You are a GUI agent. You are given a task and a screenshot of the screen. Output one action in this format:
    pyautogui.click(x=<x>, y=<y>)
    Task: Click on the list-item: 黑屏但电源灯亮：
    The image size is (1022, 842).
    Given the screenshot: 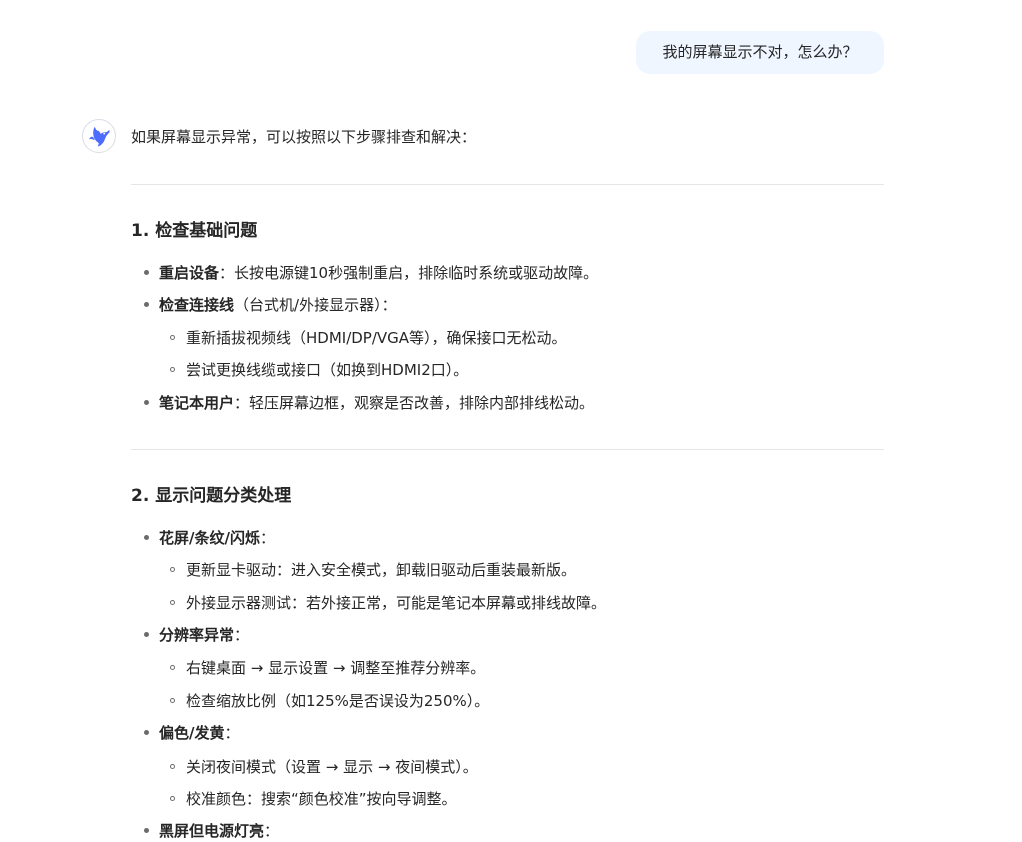 What is the action you would take?
    pyautogui.click(x=219, y=831)
    